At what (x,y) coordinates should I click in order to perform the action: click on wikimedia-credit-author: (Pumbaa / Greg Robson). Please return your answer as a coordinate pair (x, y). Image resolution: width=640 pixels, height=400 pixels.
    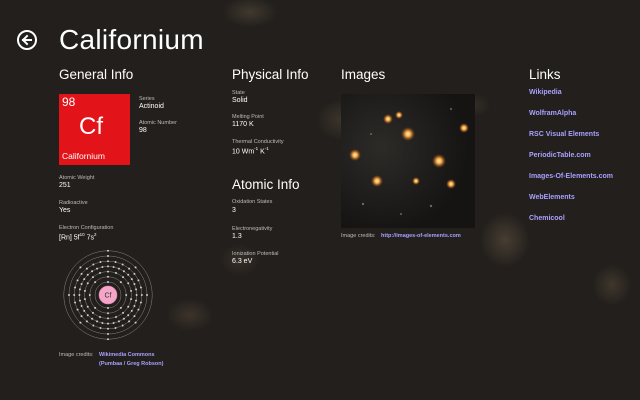
    Looking at the image, I should click on (131, 364).